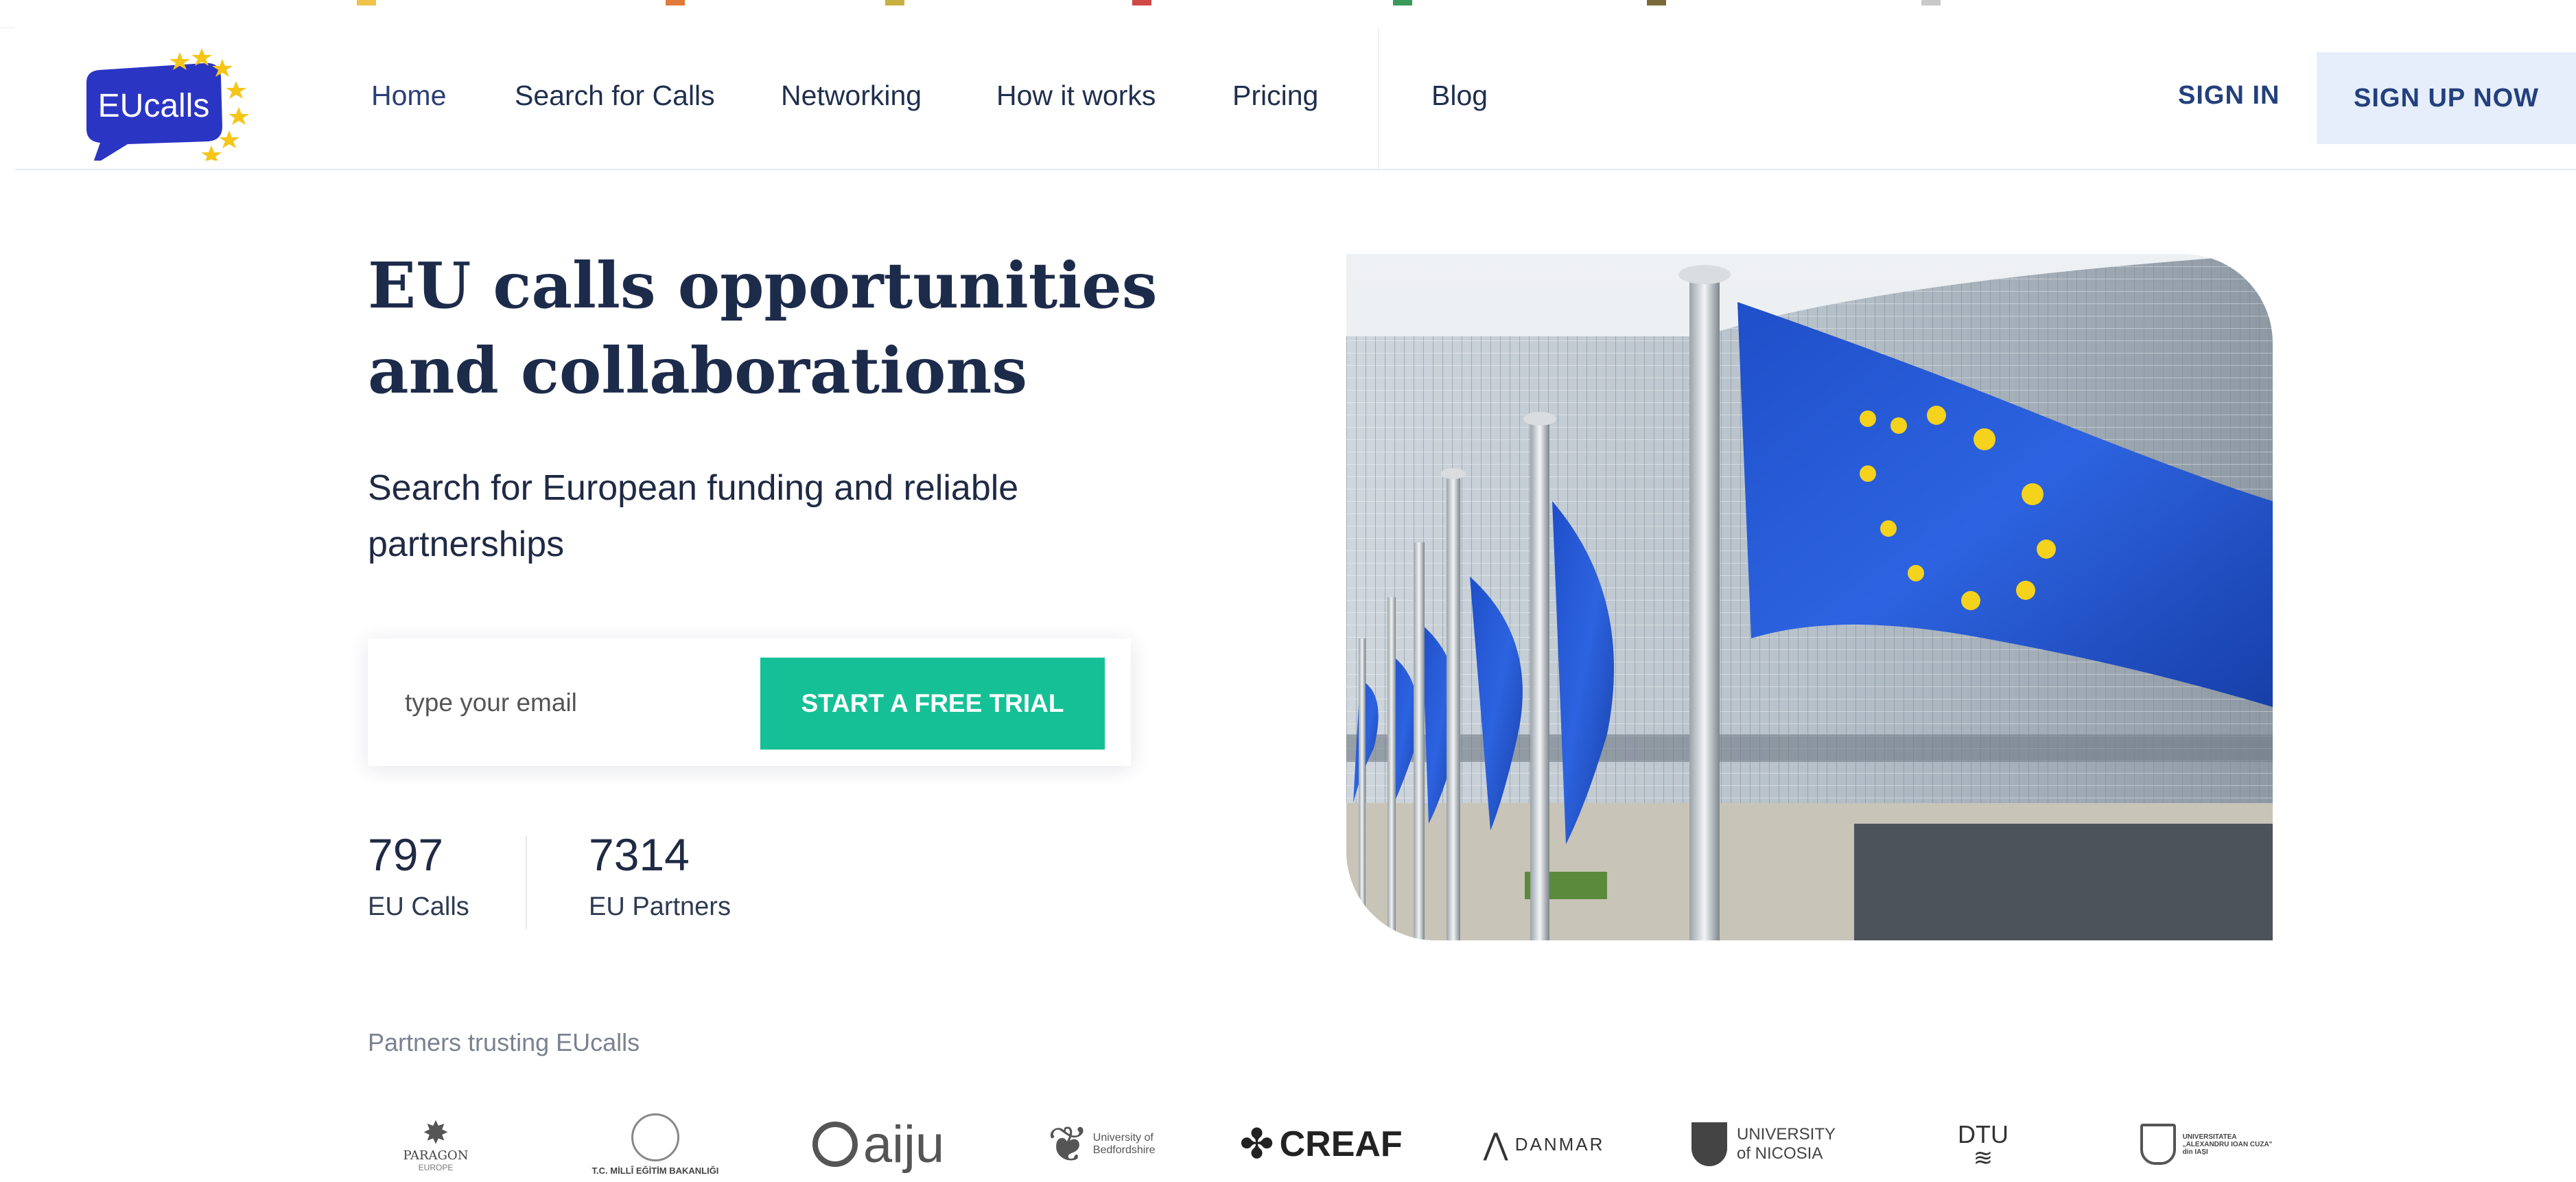  What do you see at coordinates (1123, 1138) in the screenshot?
I see `partner-logo-text: University of` at bounding box center [1123, 1138].